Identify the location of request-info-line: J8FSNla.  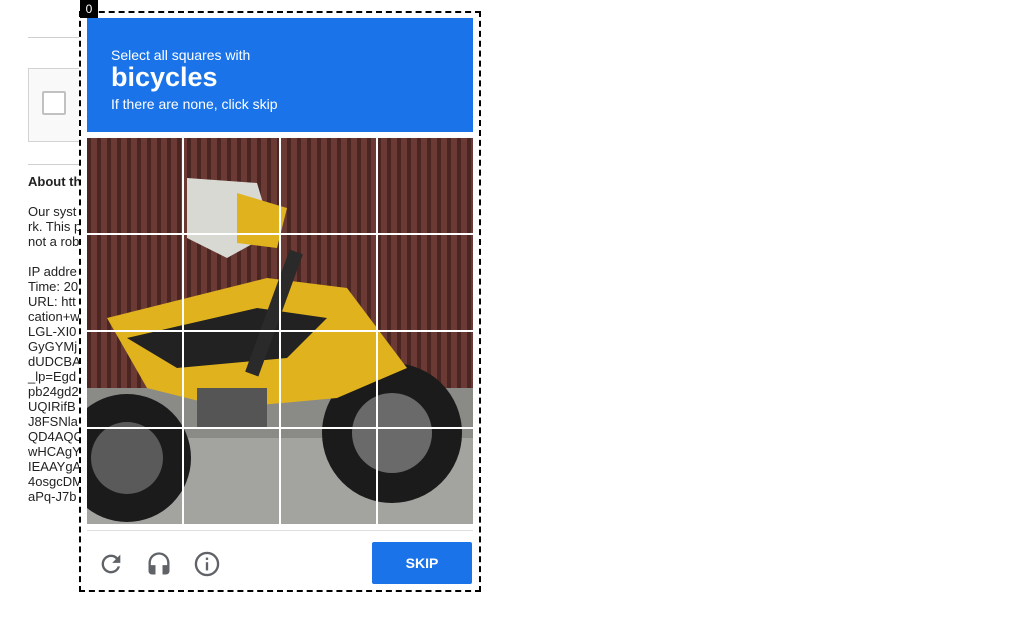
(53, 421).